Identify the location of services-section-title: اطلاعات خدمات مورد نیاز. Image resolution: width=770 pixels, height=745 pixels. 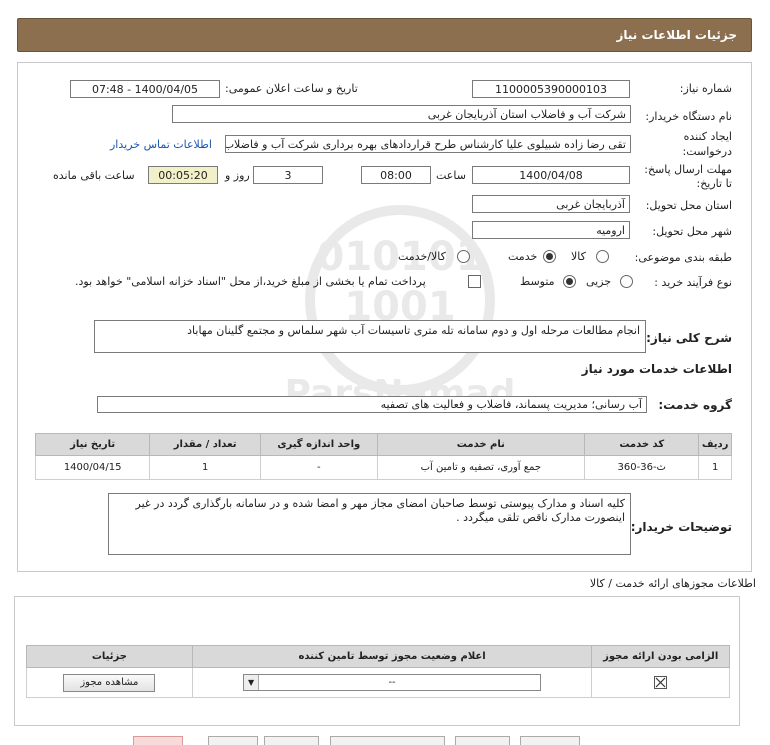
(656, 369).